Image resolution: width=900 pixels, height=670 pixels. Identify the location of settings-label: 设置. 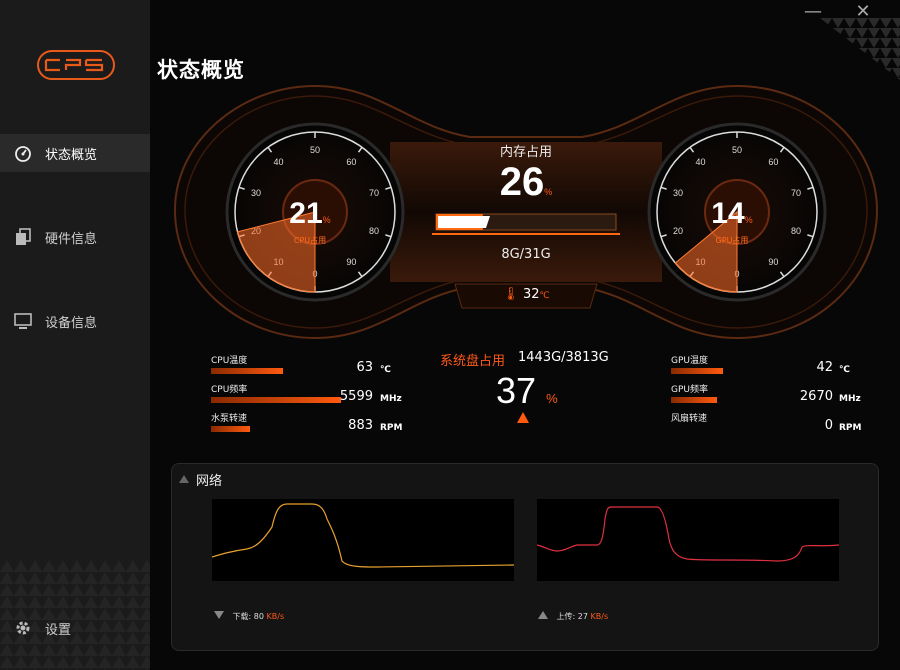
(58, 630).